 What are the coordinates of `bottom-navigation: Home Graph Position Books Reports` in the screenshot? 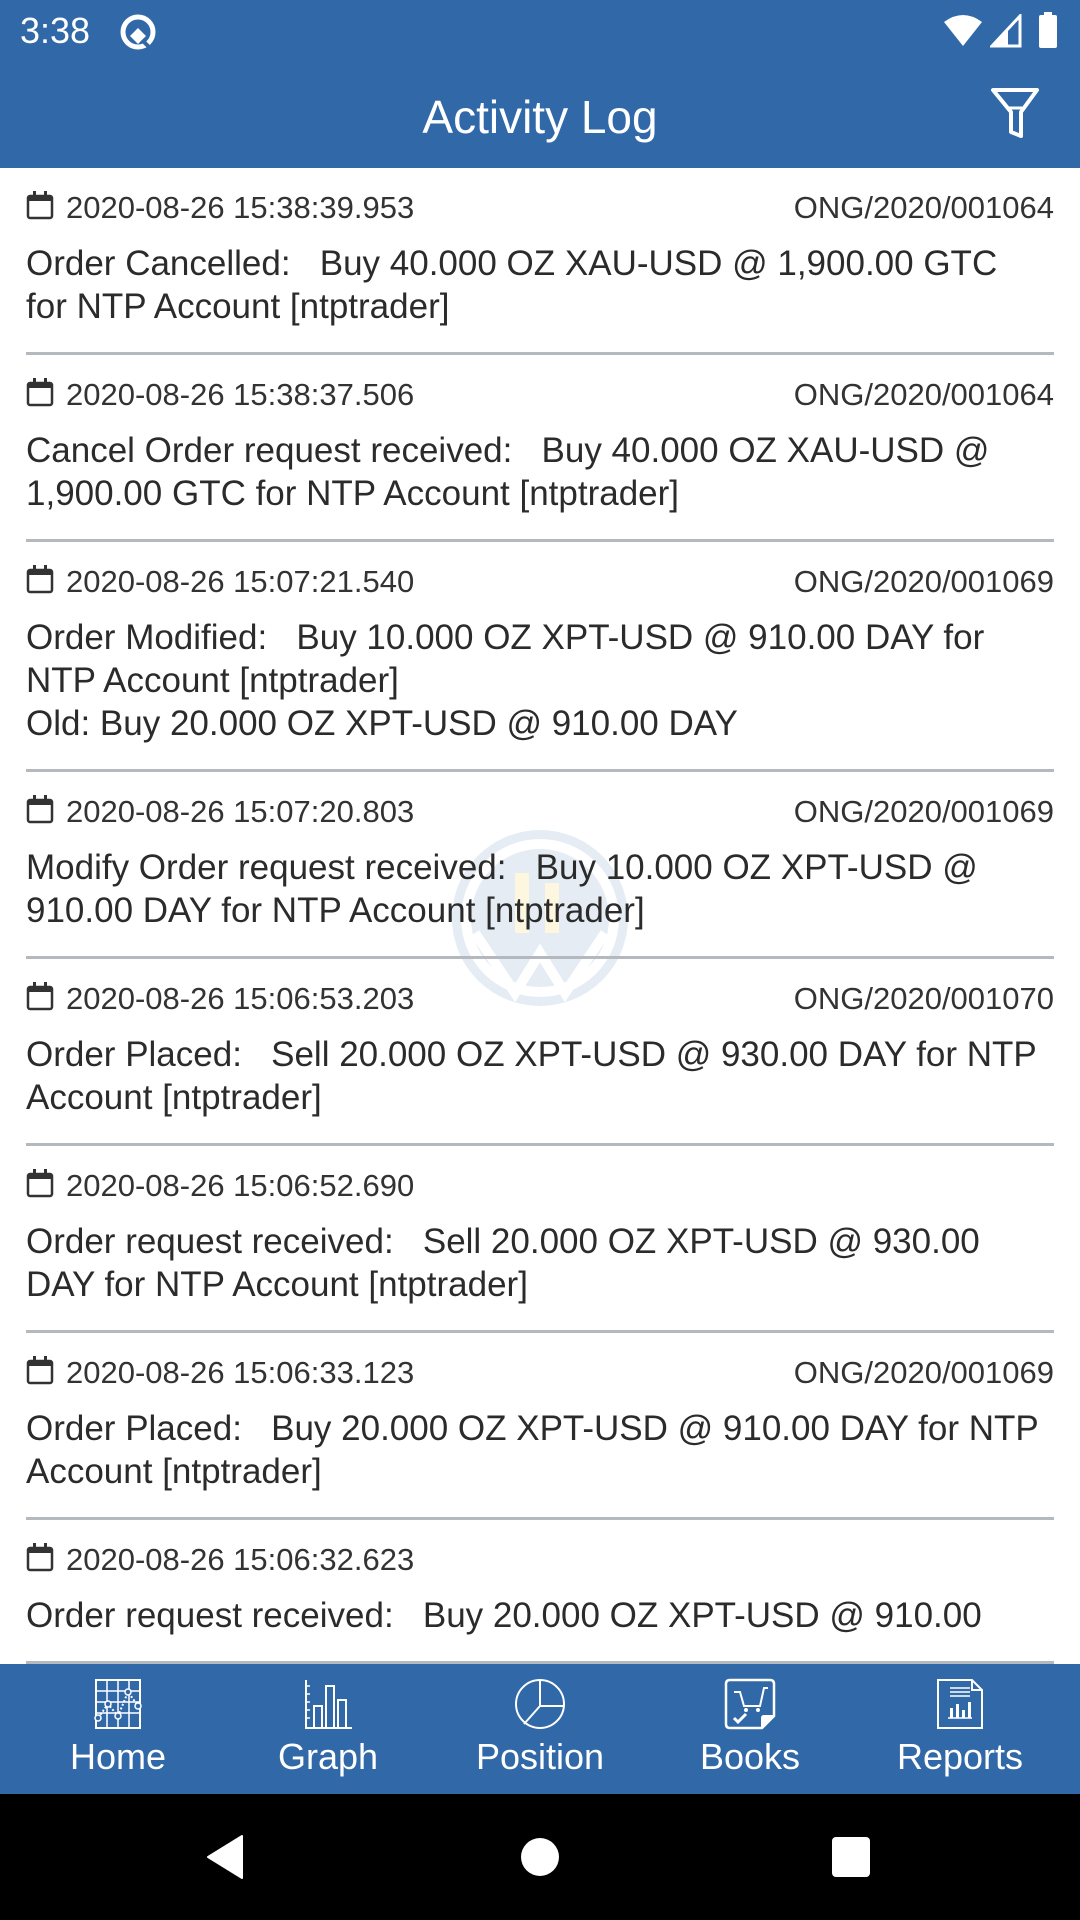 It's located at (540, 1729).